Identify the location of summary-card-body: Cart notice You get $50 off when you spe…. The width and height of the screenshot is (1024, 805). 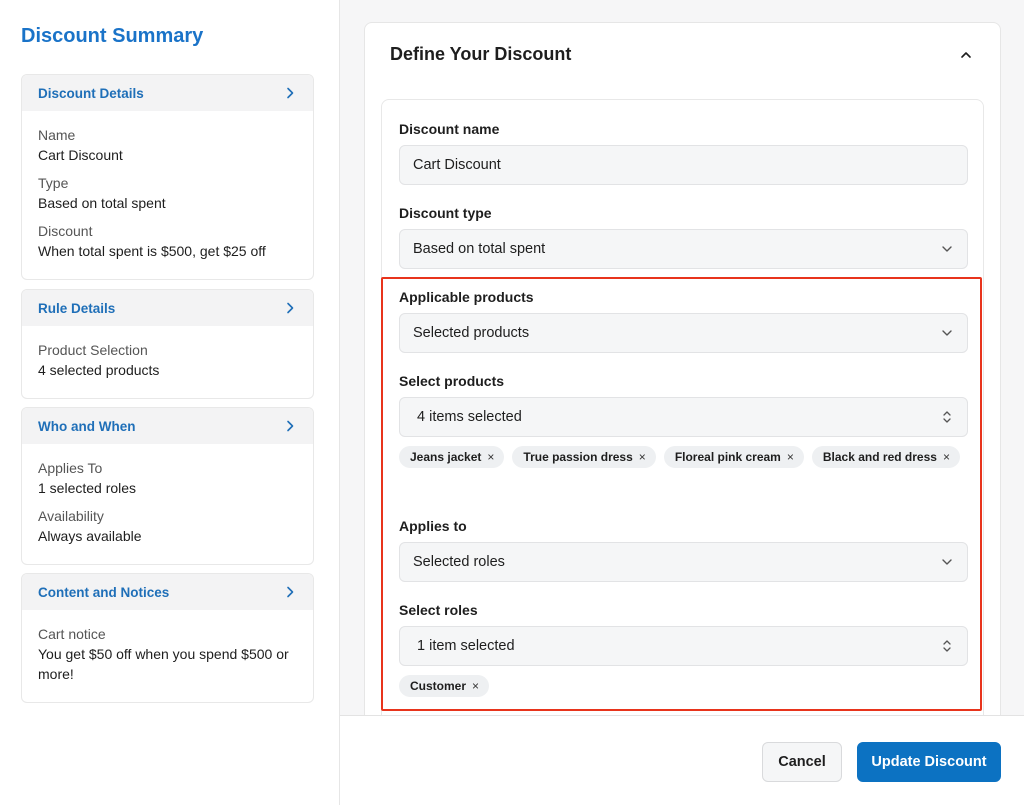
(167, 656).